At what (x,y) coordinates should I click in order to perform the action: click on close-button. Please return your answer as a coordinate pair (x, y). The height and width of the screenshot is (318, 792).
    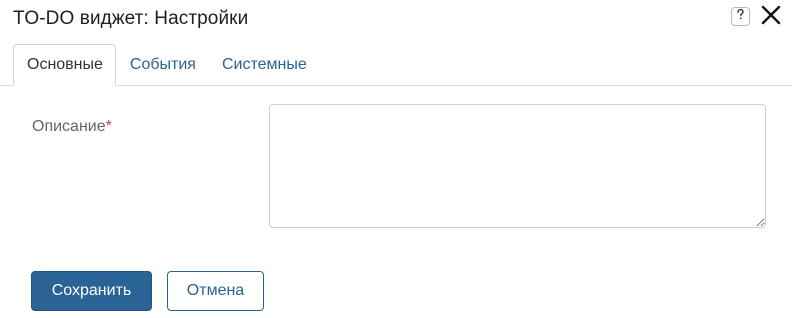
    Looking at the image, I should click on (771, 17).